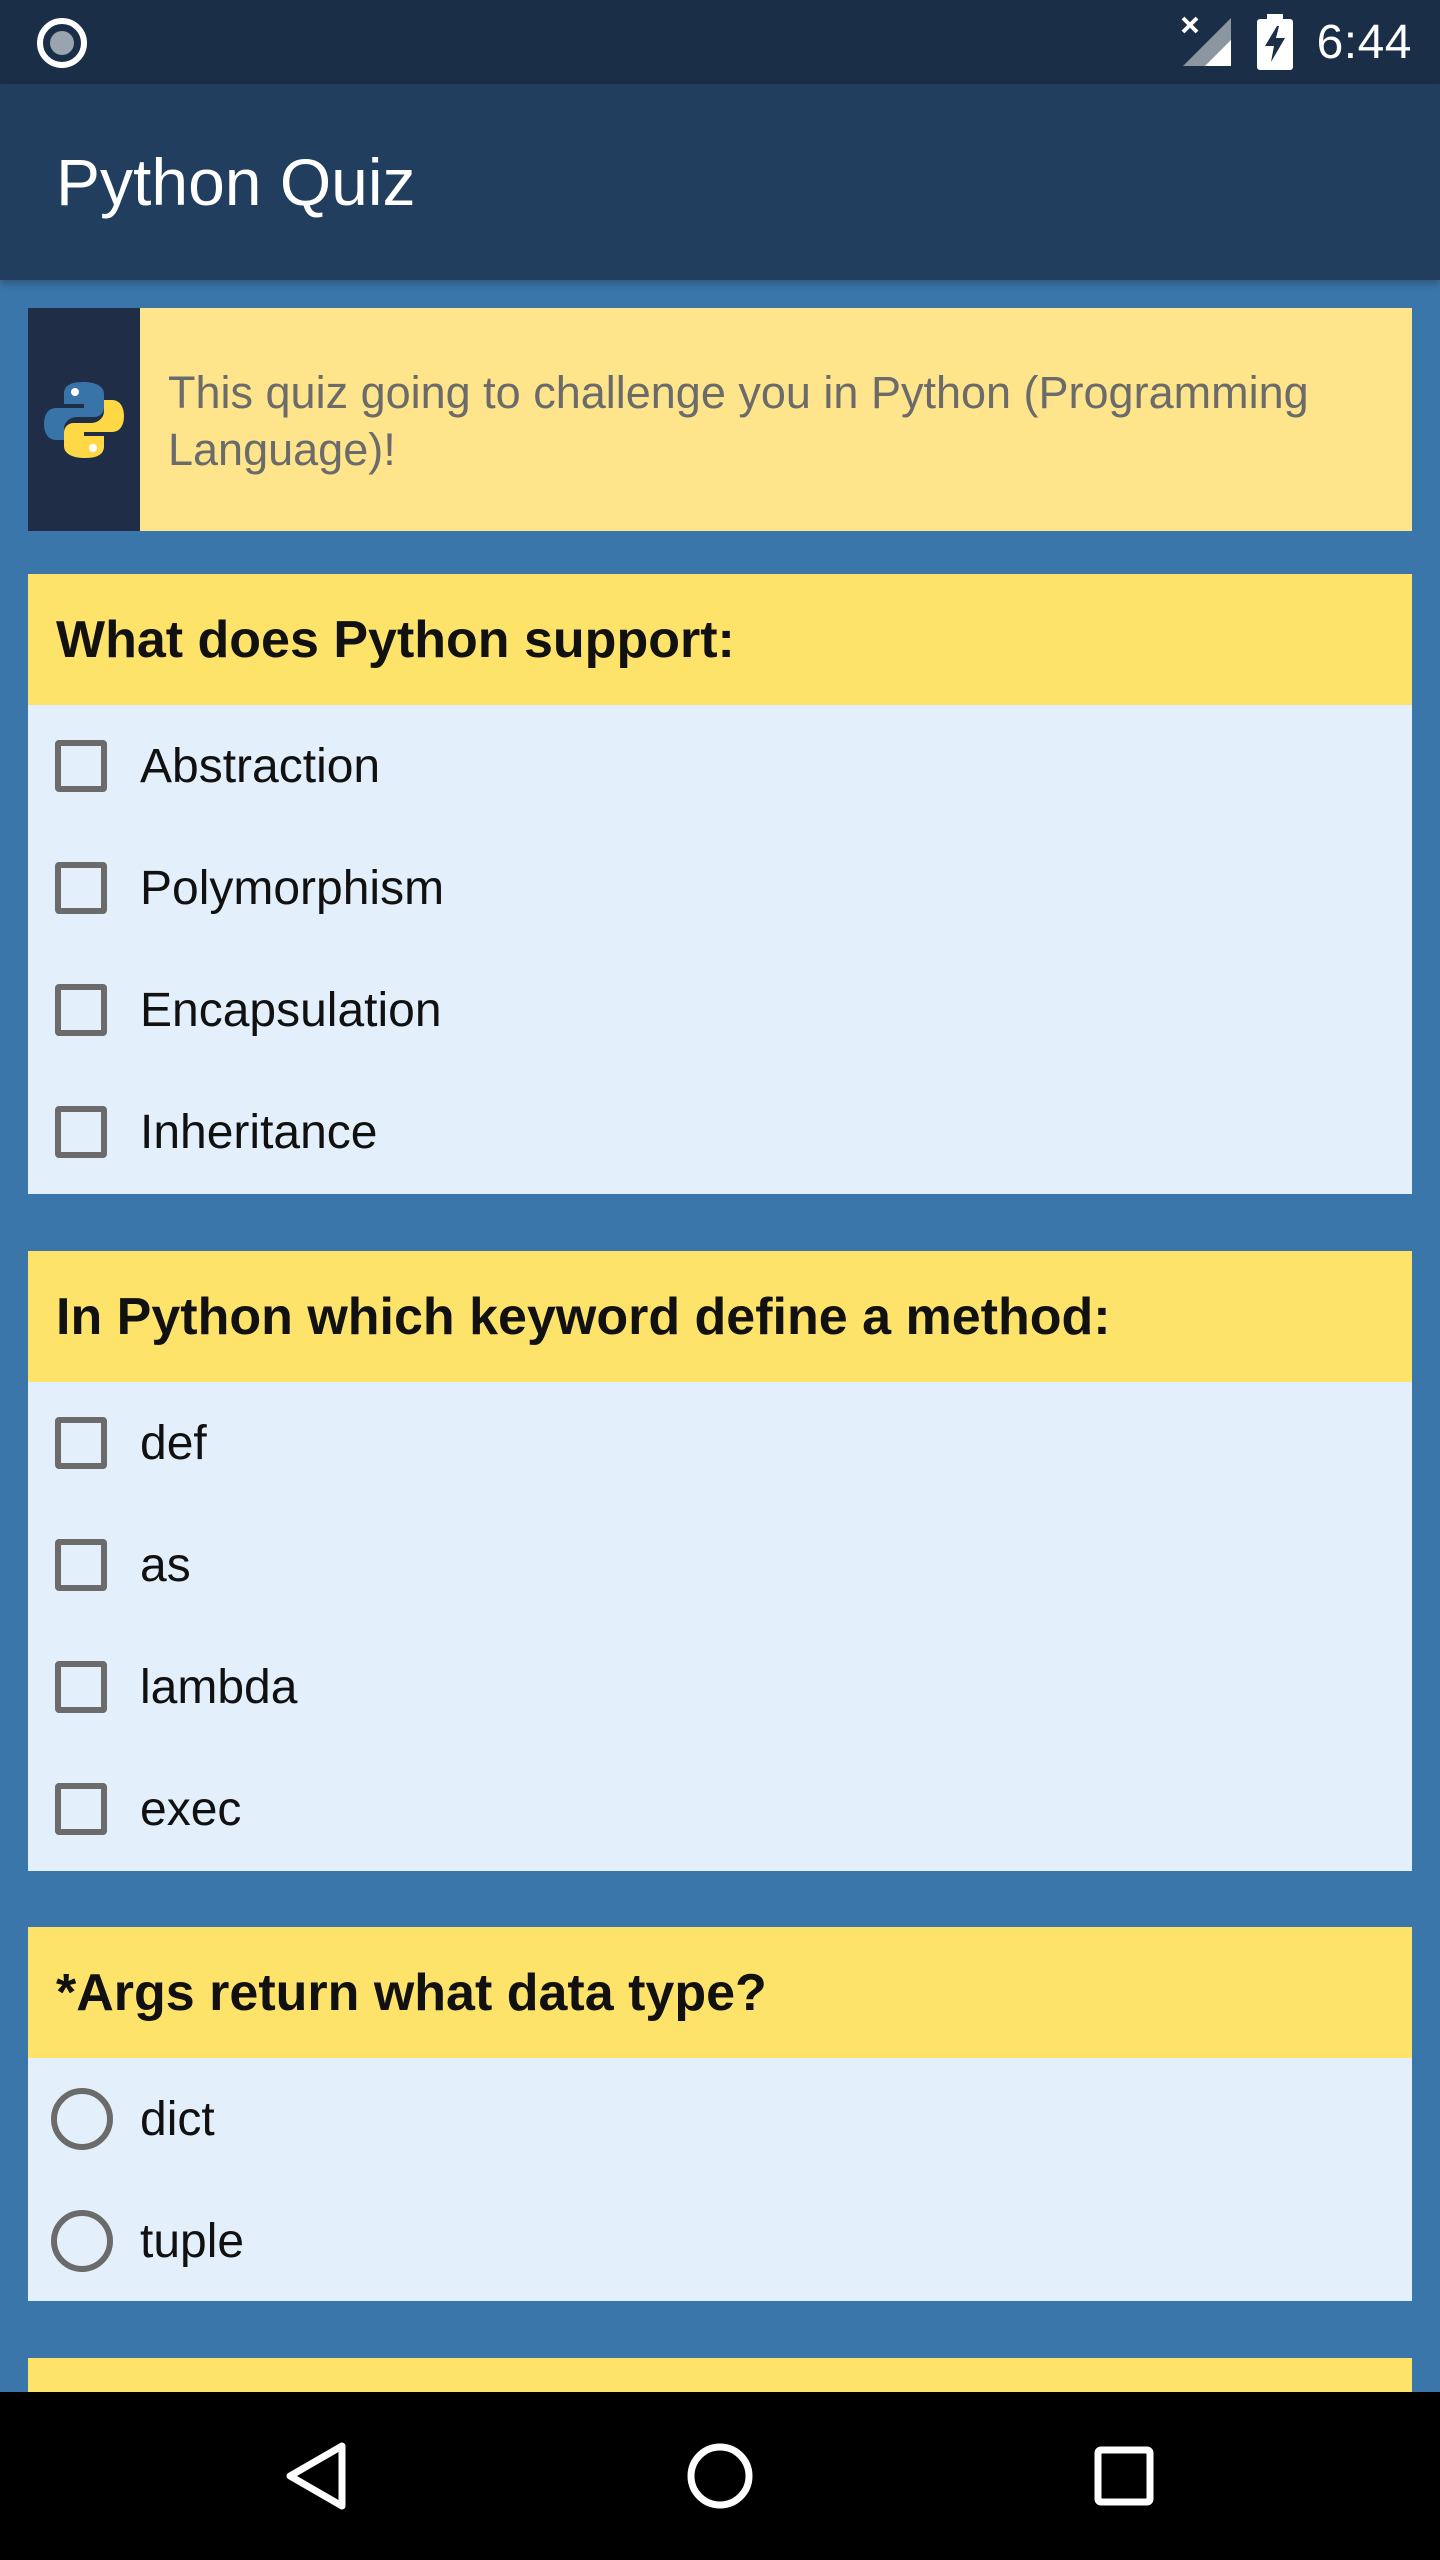 The image size is (1440, 2560). I want to click on option-label: exec, so click(191, 1809).